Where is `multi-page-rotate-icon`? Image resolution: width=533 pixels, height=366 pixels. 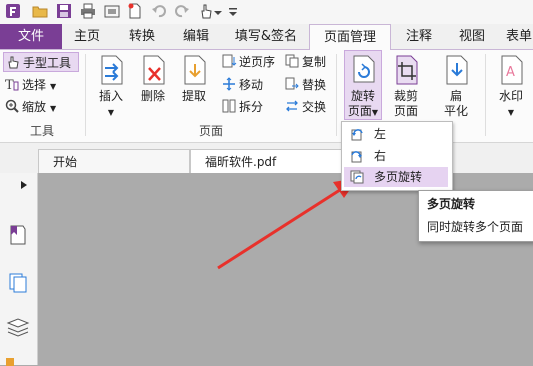 multi-page-rotate-icon is located at coordinates (357, 177).